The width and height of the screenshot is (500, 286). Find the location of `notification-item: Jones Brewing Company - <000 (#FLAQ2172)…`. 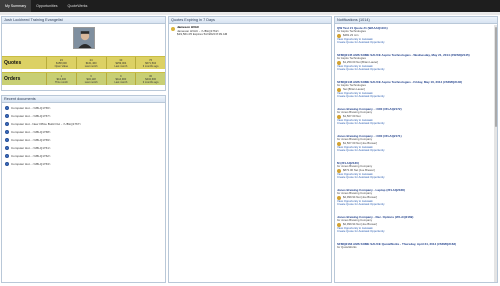

notification-item: Jones Brewing Company - <000 (#FLAQ2172)… is located at coordinates (414, 116).